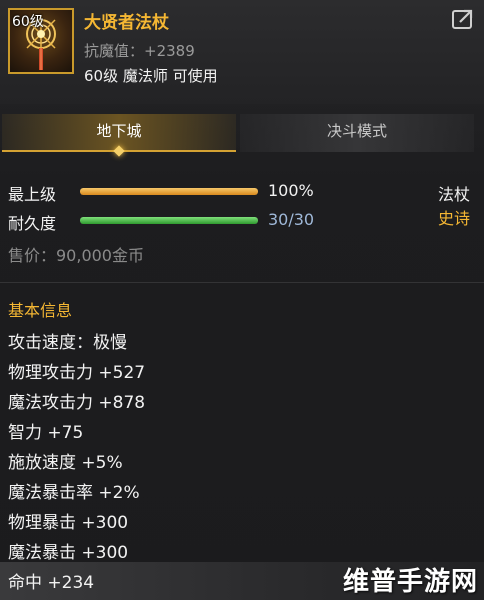  What do you see at coordinates (126, 23) in the screenshot?
I see `item-name: 大贤者法杖` at bounding box center [126, 23].